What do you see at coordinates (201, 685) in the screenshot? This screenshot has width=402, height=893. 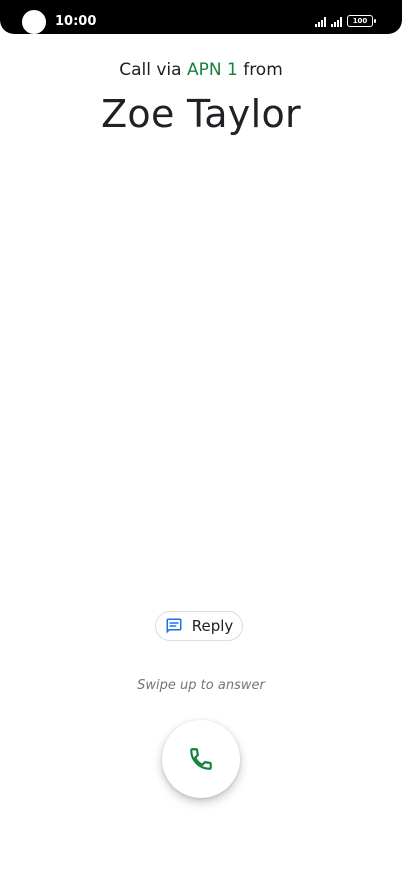 I see `swipe-hint: Swipe up to answer` at bounding box center [201, 685].